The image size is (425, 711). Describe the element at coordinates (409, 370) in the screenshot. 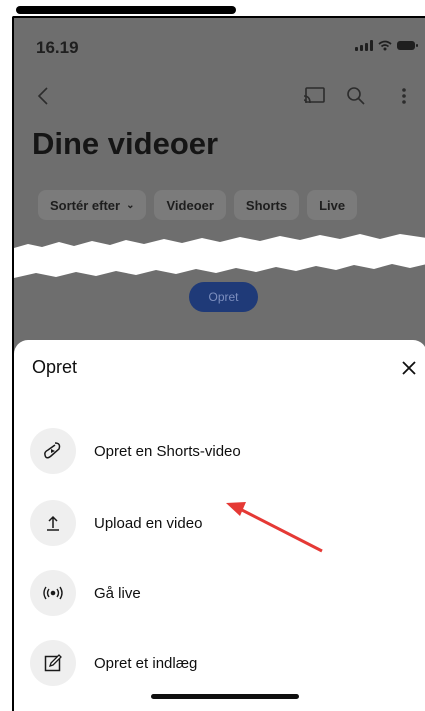

I see `close-icon` at that location.